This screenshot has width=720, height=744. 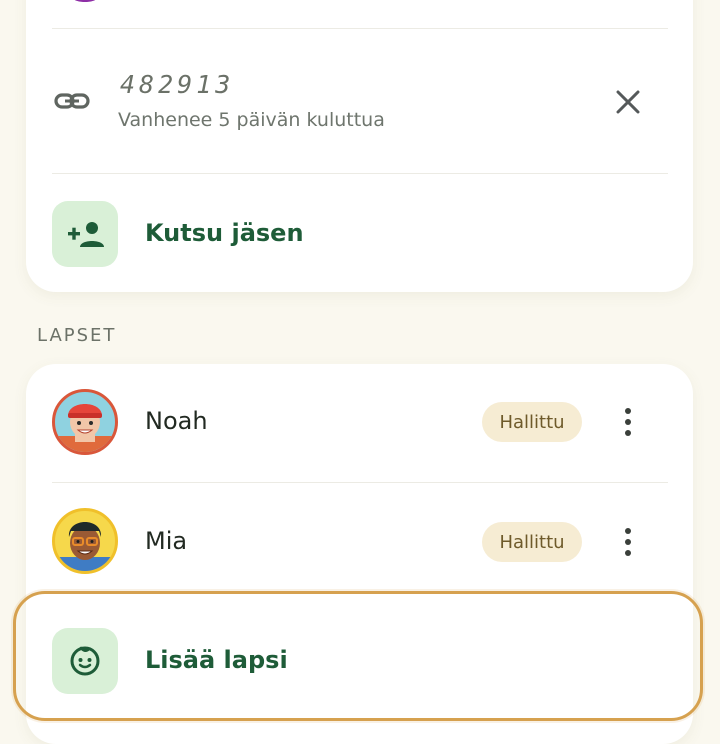 I want to click on invite-member-icon-tile, so click(x=85, y=234).